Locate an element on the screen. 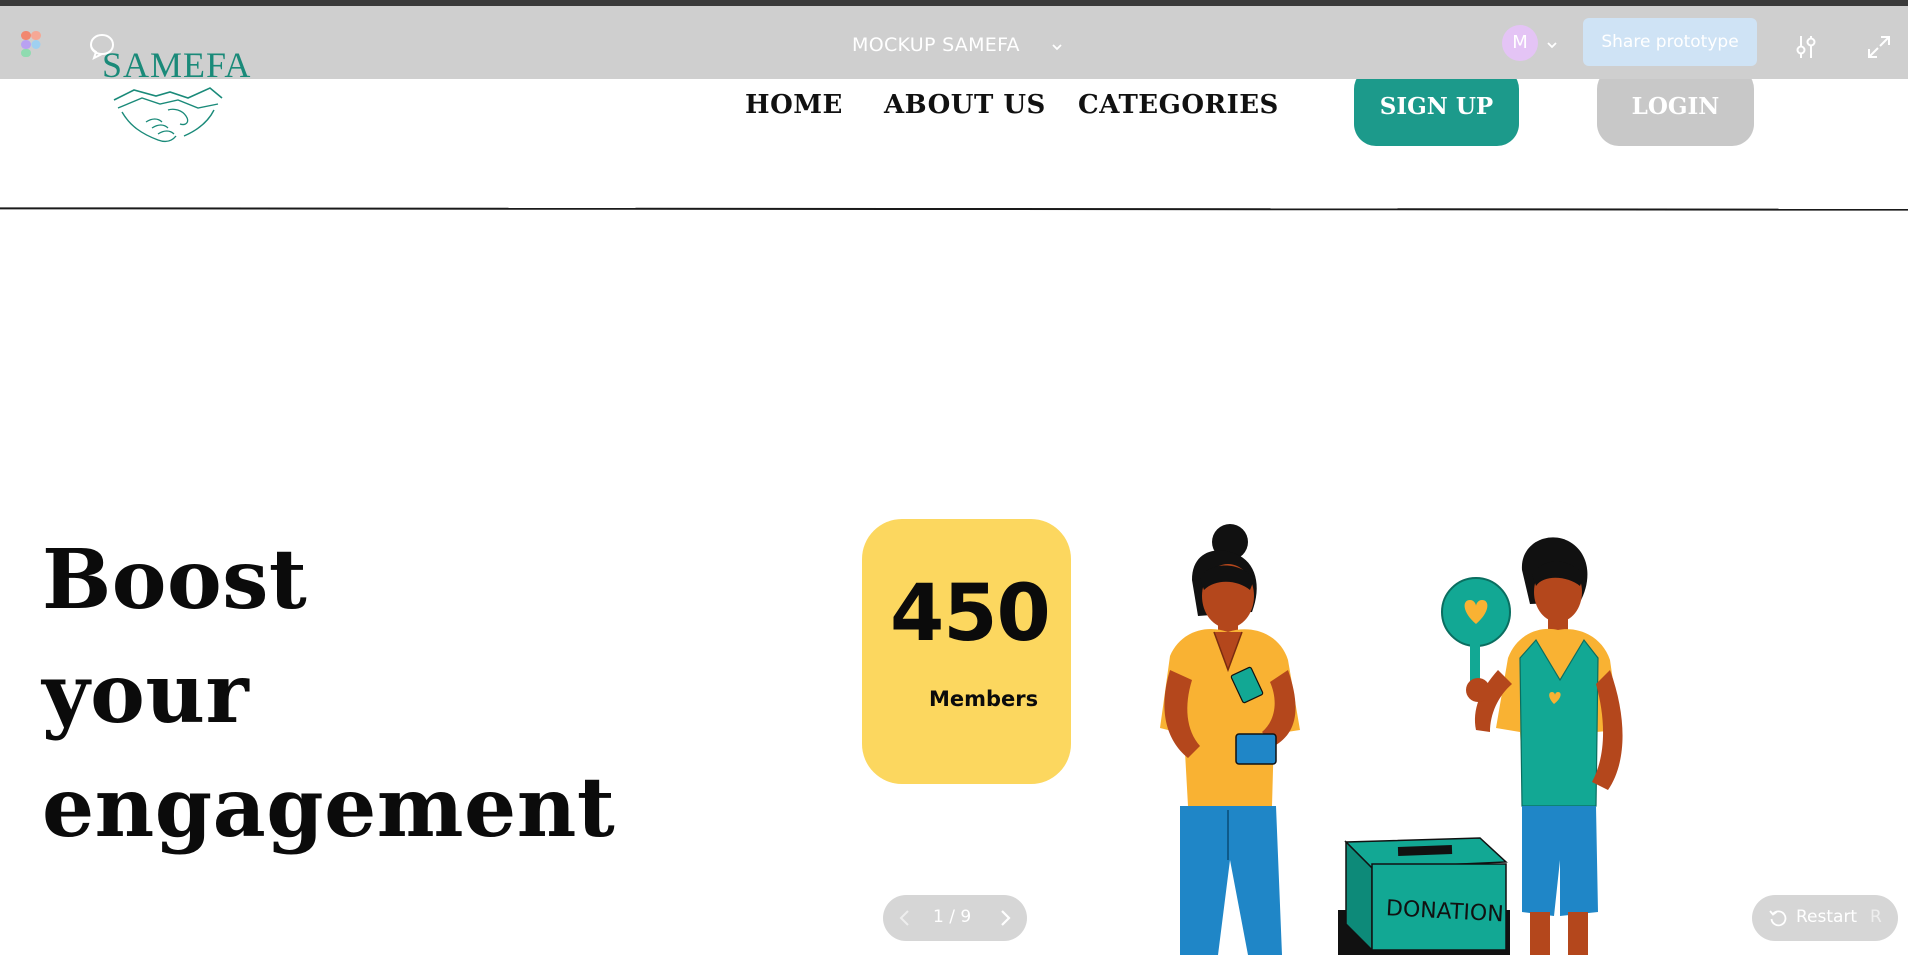 The height and width of the screenshot is (955, 1908). samefa-logo: SAMEFA is located at coordinates (174, 94).